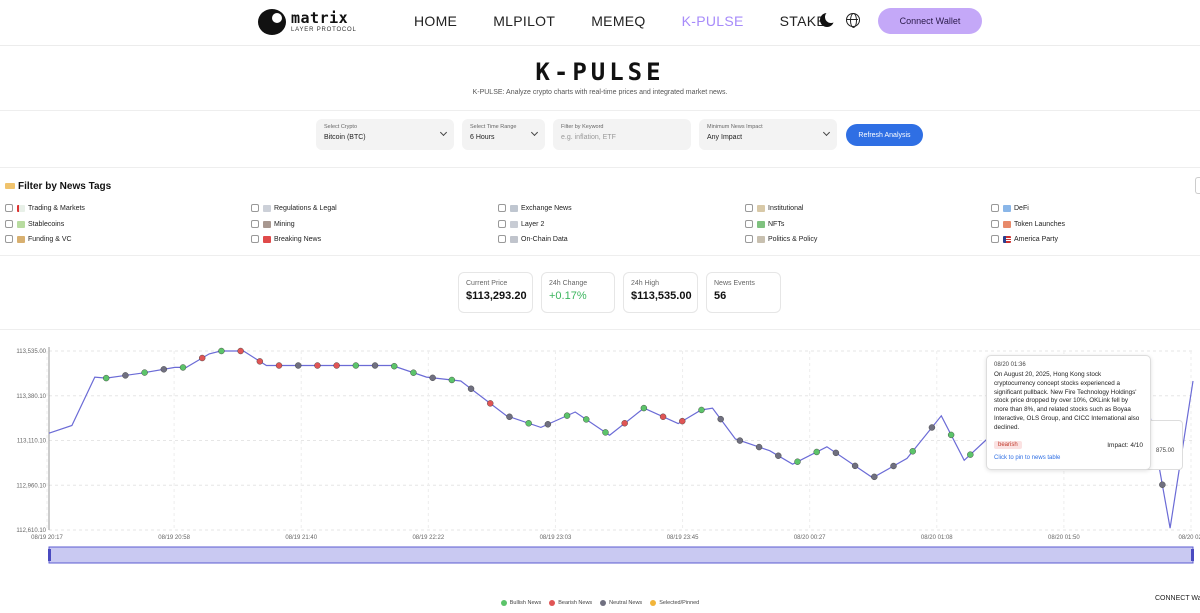 The image size is (1200, 613). What do you see at coordinates (828, 19) in the screenshot?
I see `moon-icon` at bounding box center [828, 19].